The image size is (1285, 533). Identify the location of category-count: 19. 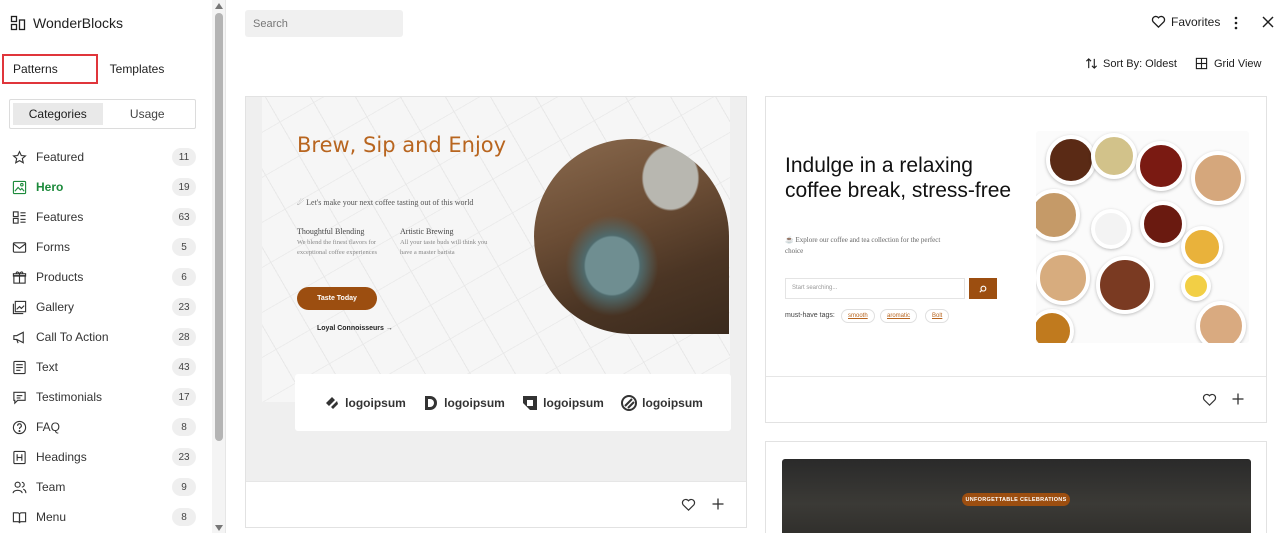
(184, 187).